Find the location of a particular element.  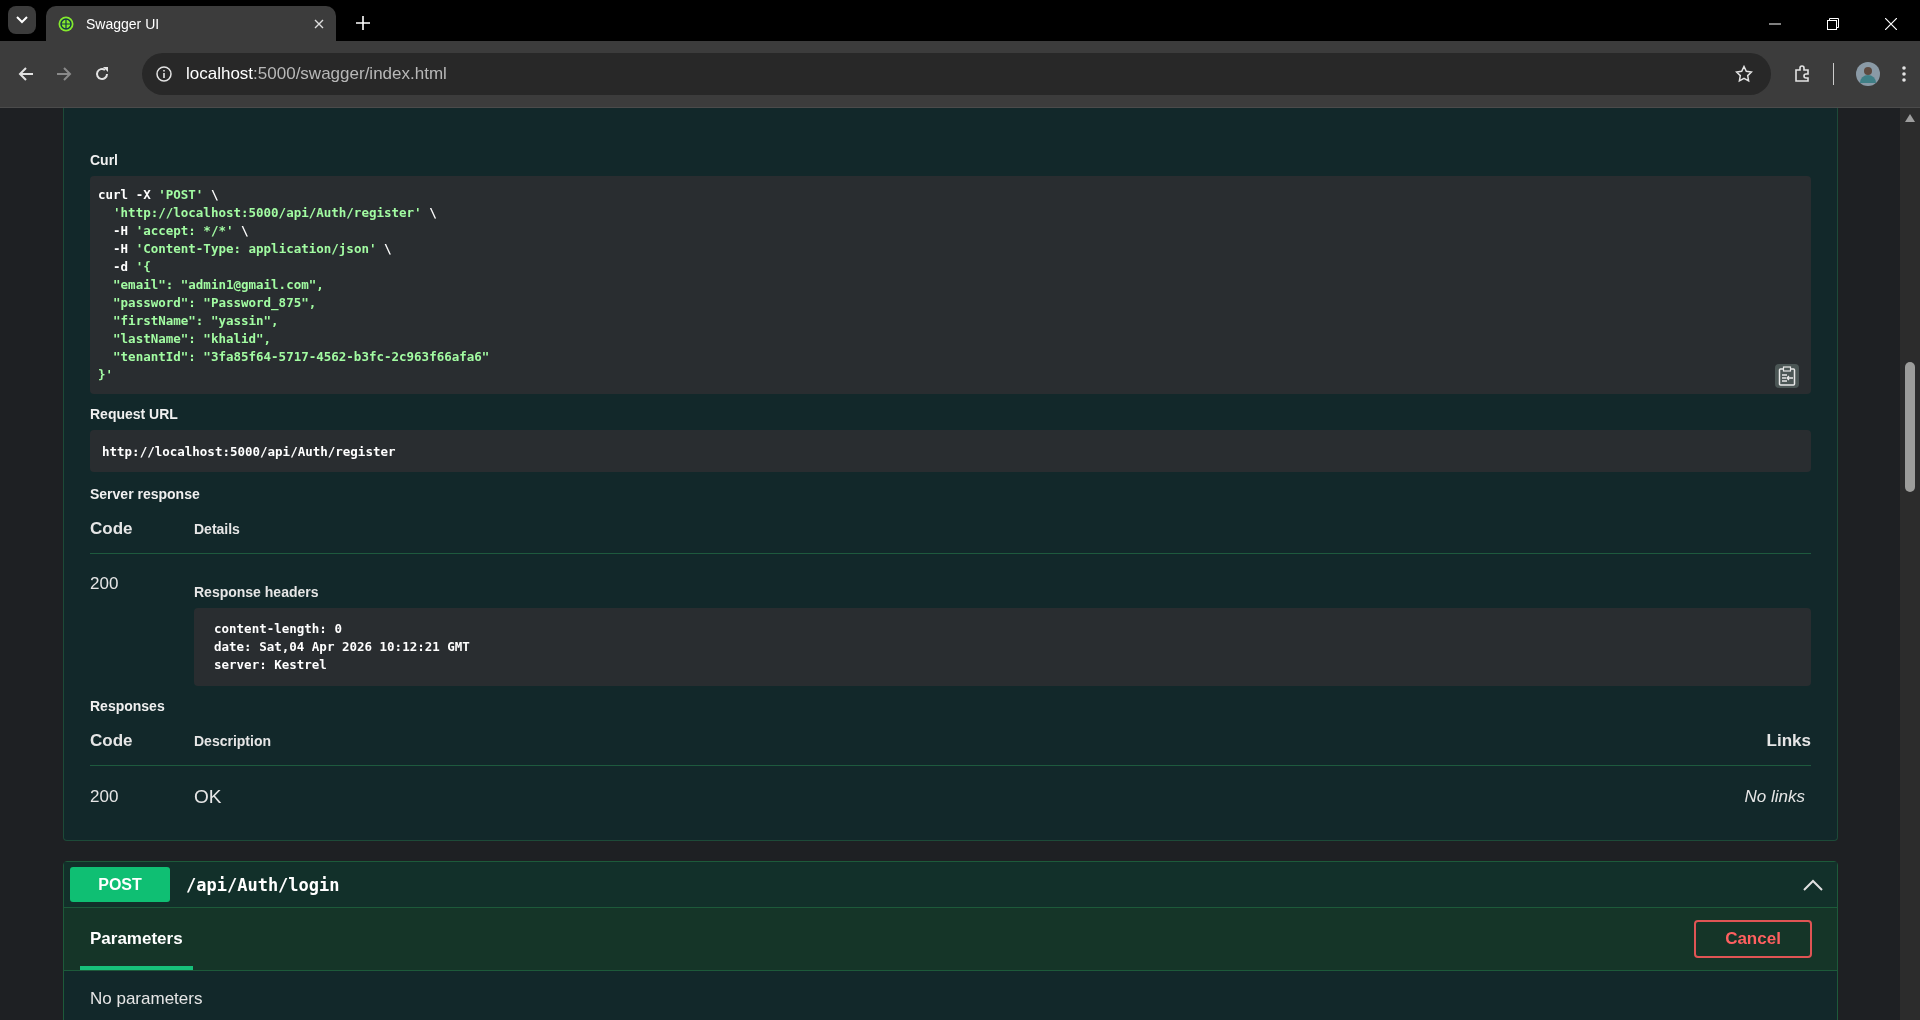

method-badge: POST is located at coordinates (120, 884).